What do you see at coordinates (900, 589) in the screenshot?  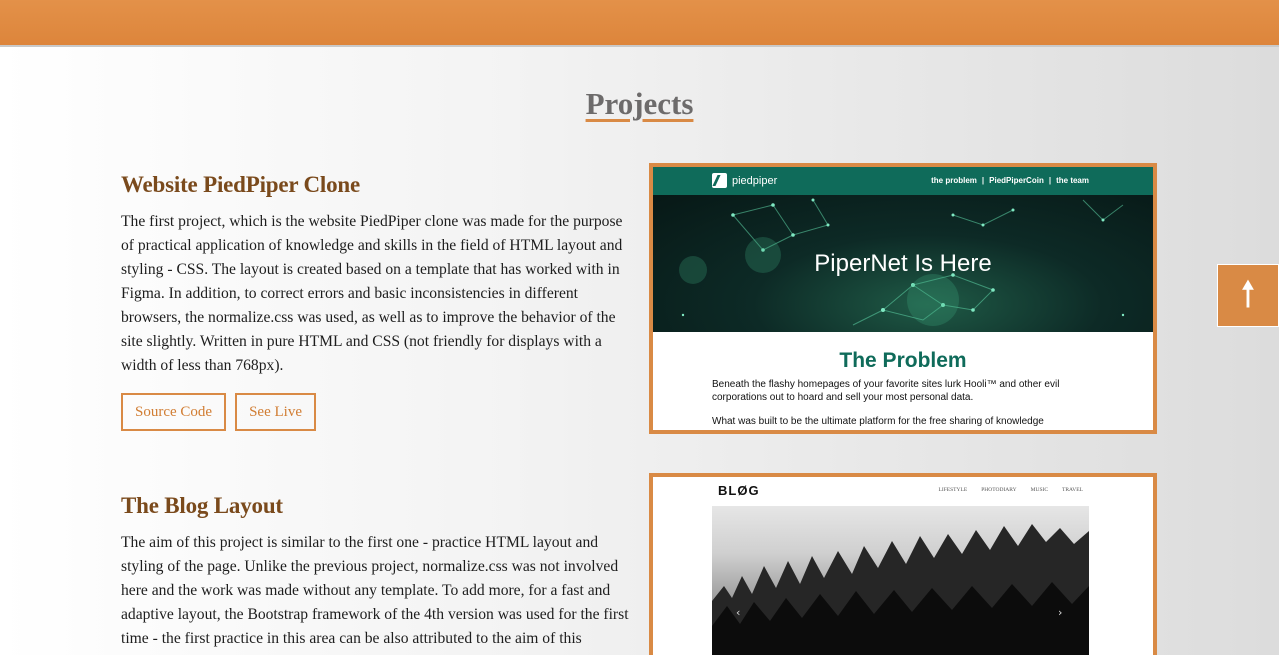 I see `forest-graphic` at bounding box center [900, 589].